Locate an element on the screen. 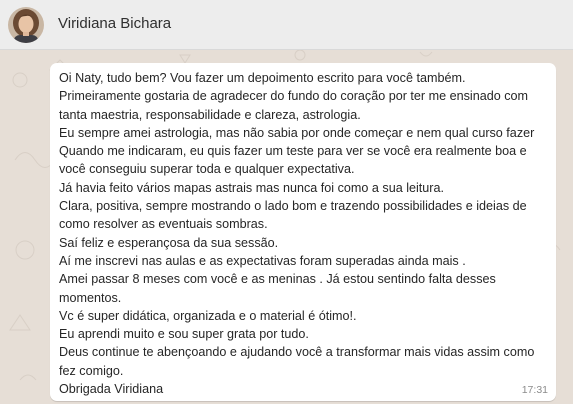 The image size is (573, 404). profile-photo-avatar-icon is located at coordinates (26, 25).